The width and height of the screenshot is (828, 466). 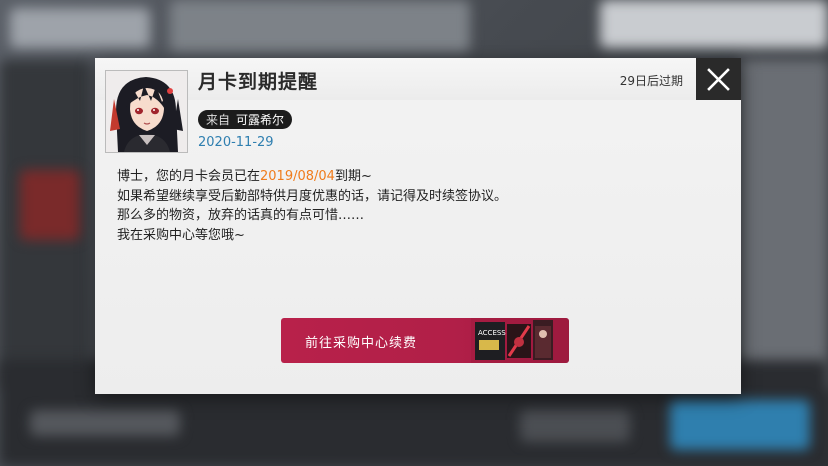 What do you see at coordinates (297, 176) in the screenshot?
I see `expired-date: 2019/08/04` at bounding box center [297, 176].